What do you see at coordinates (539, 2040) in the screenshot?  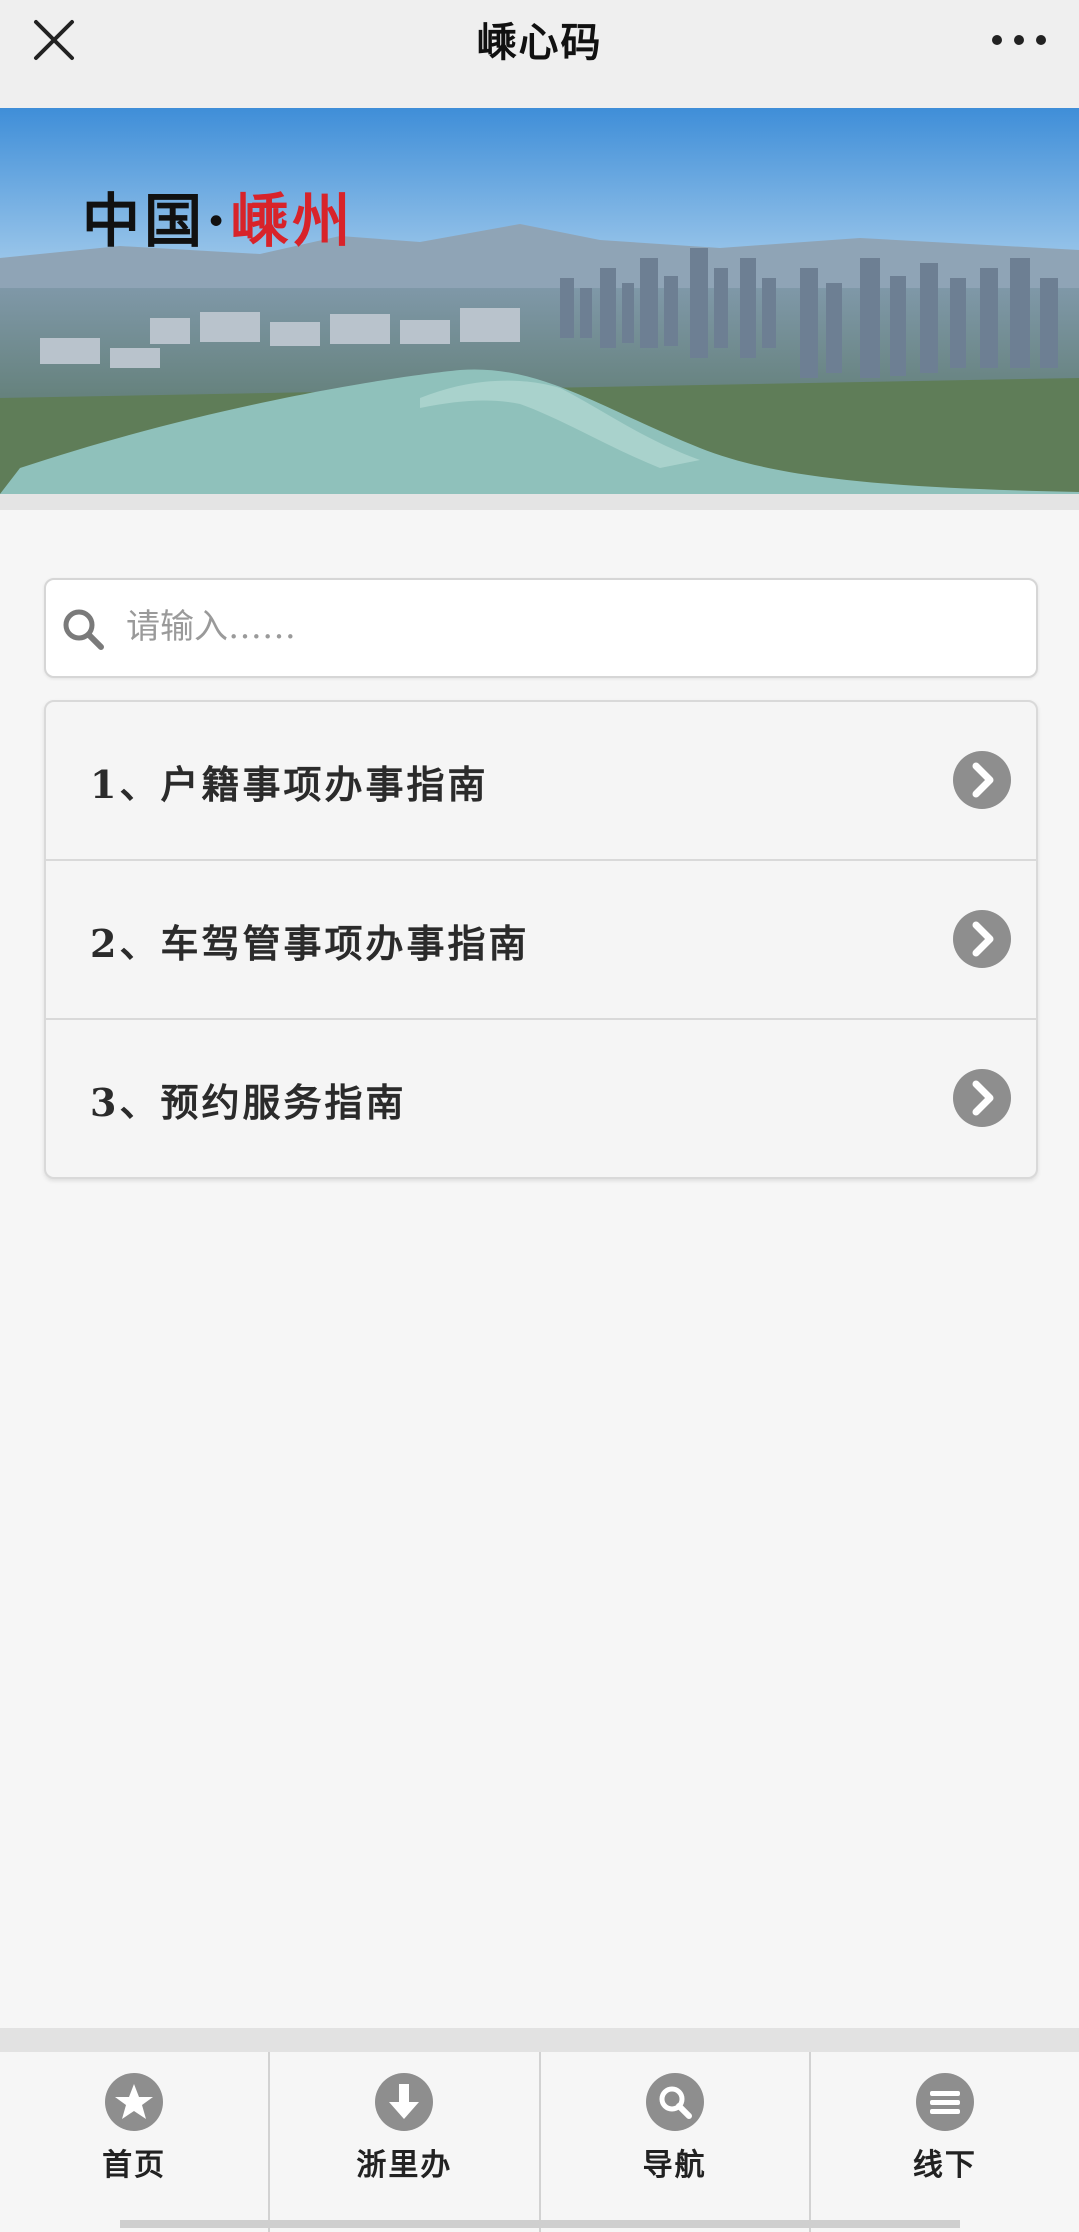 I see `tabbar-divider` at bounding box center [539, 2040].